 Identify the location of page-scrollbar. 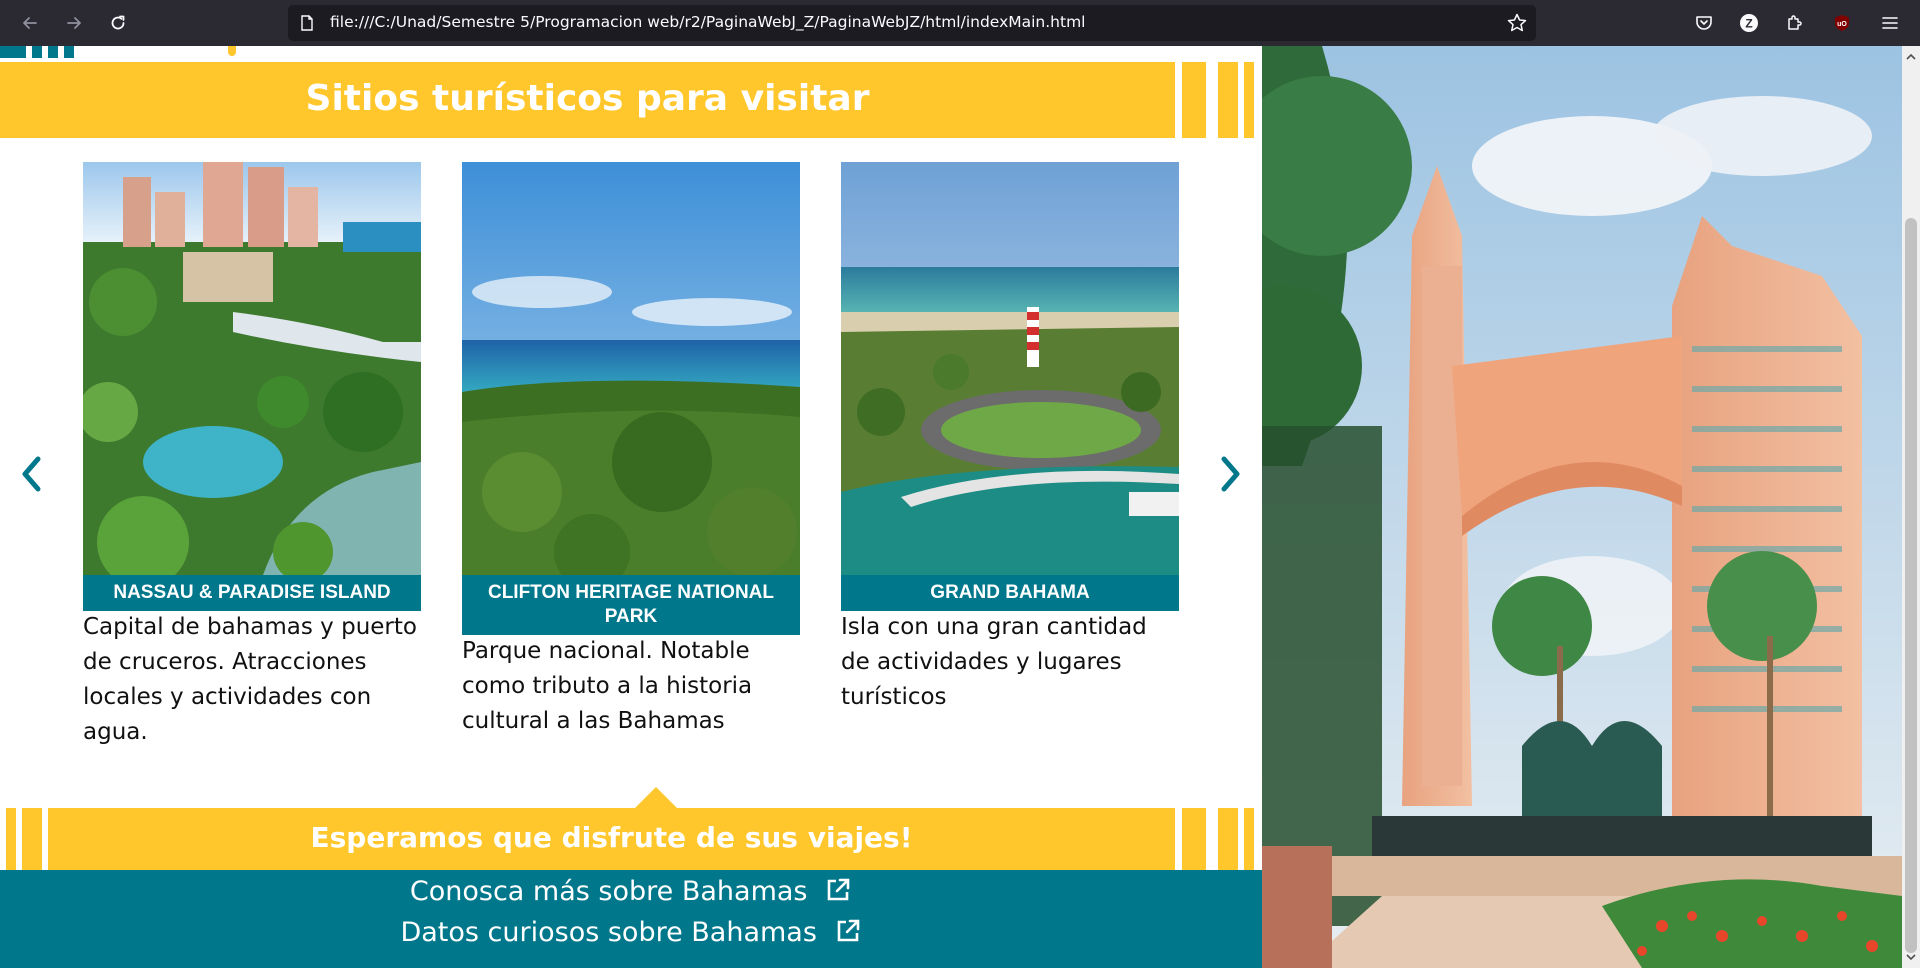
(1911, 507).